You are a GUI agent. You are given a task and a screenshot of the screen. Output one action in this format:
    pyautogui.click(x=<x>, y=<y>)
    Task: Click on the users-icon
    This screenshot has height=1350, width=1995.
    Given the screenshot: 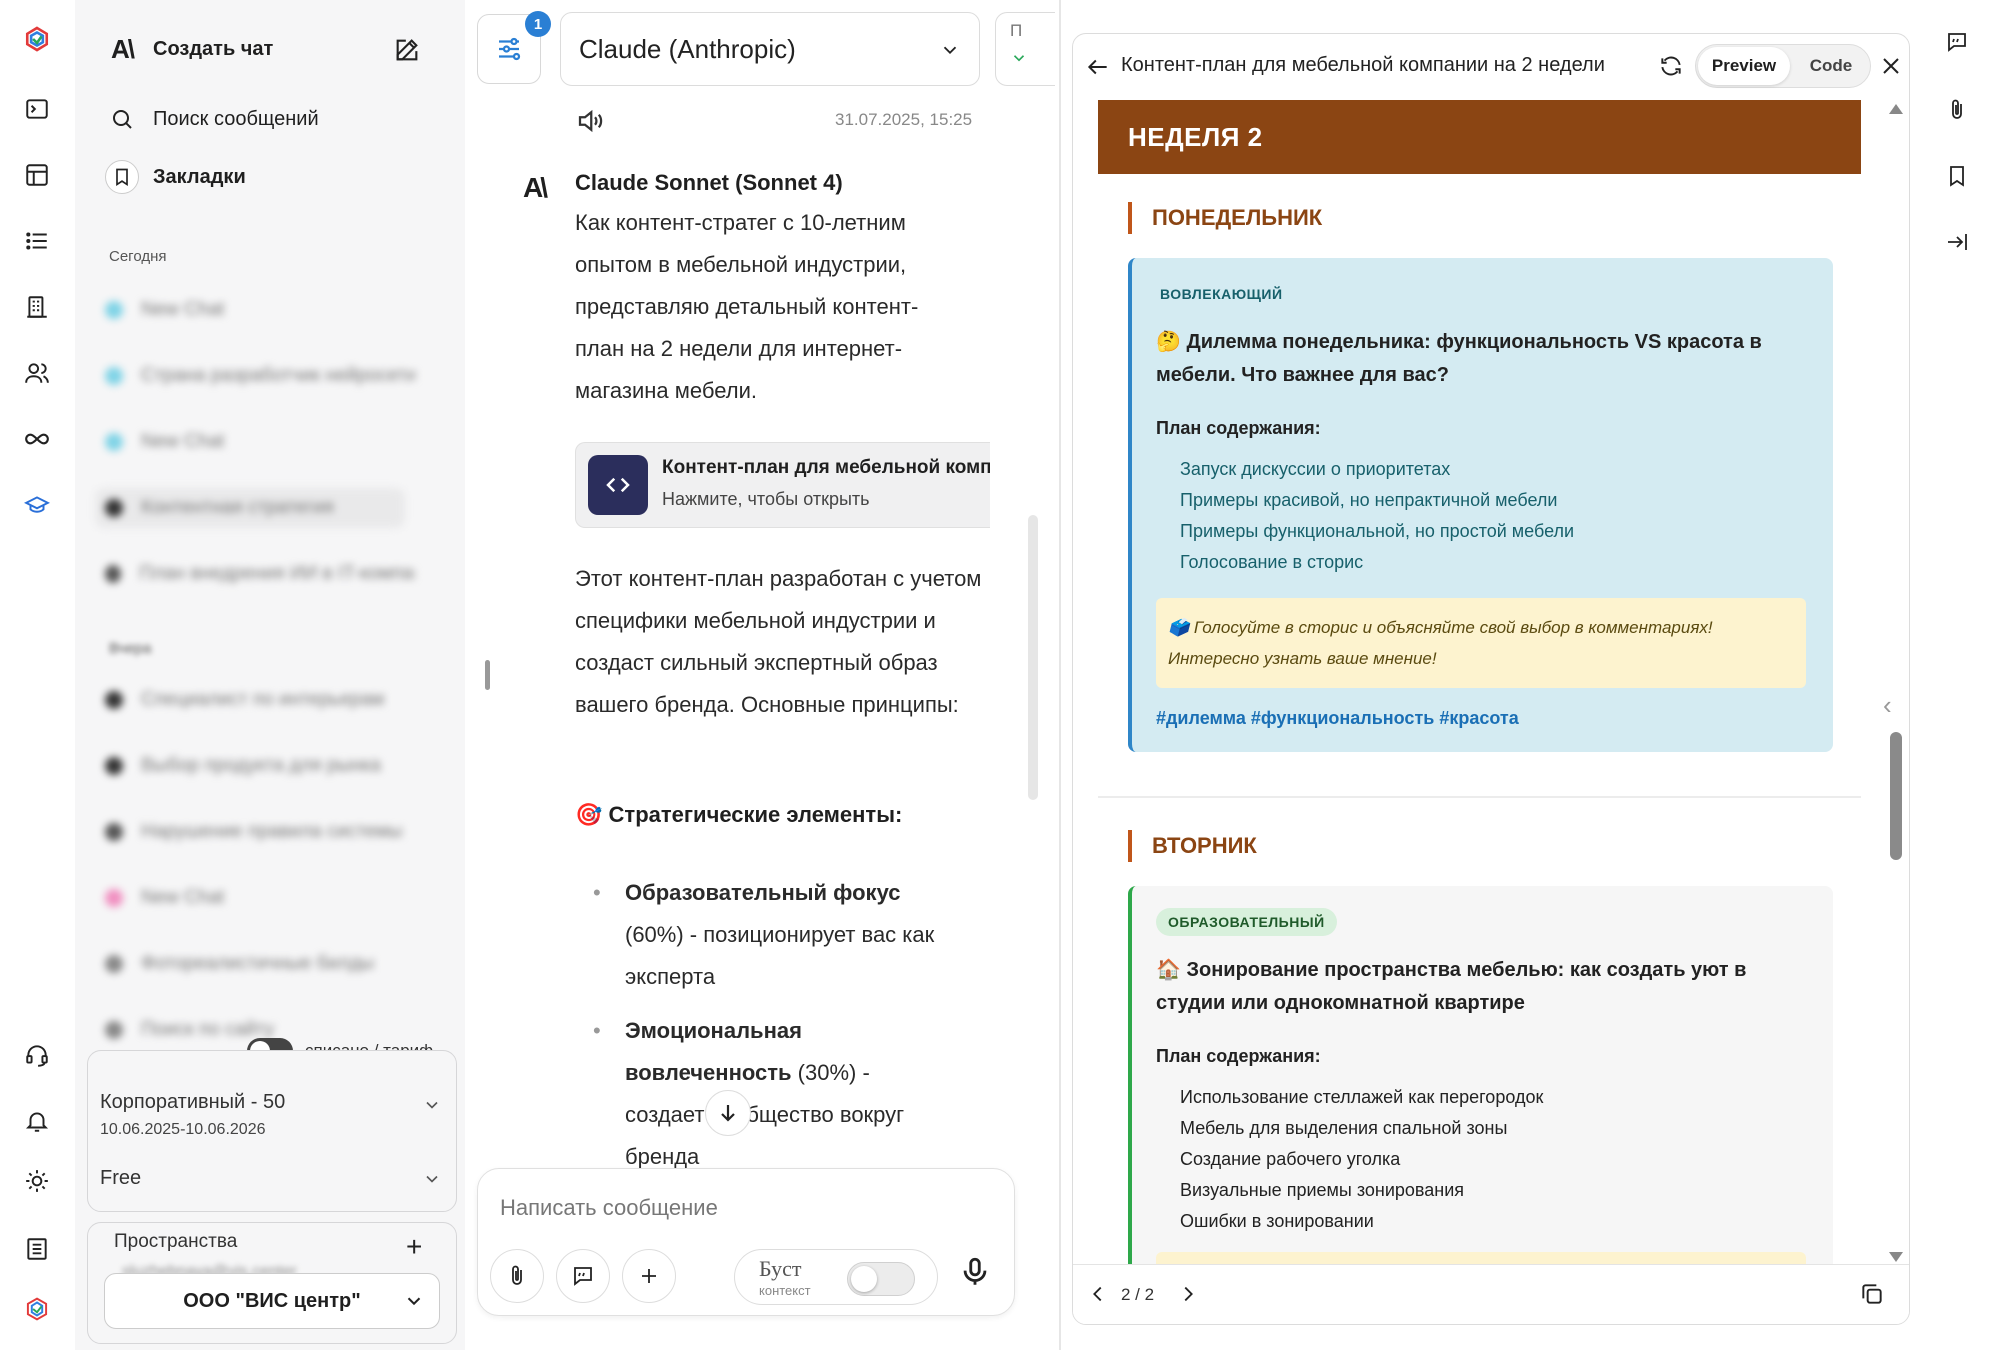 What is the action you would take?
    pyautogui.click(x=37, y=373)
    